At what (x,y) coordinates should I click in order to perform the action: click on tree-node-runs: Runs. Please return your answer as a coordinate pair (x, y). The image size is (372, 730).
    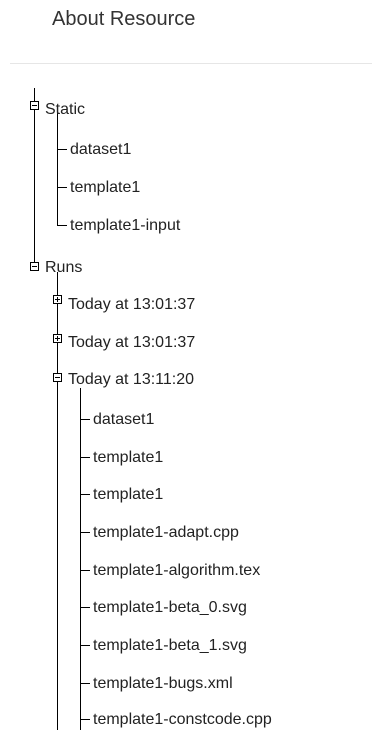
    Looking at the image, I should click on (63, 268).